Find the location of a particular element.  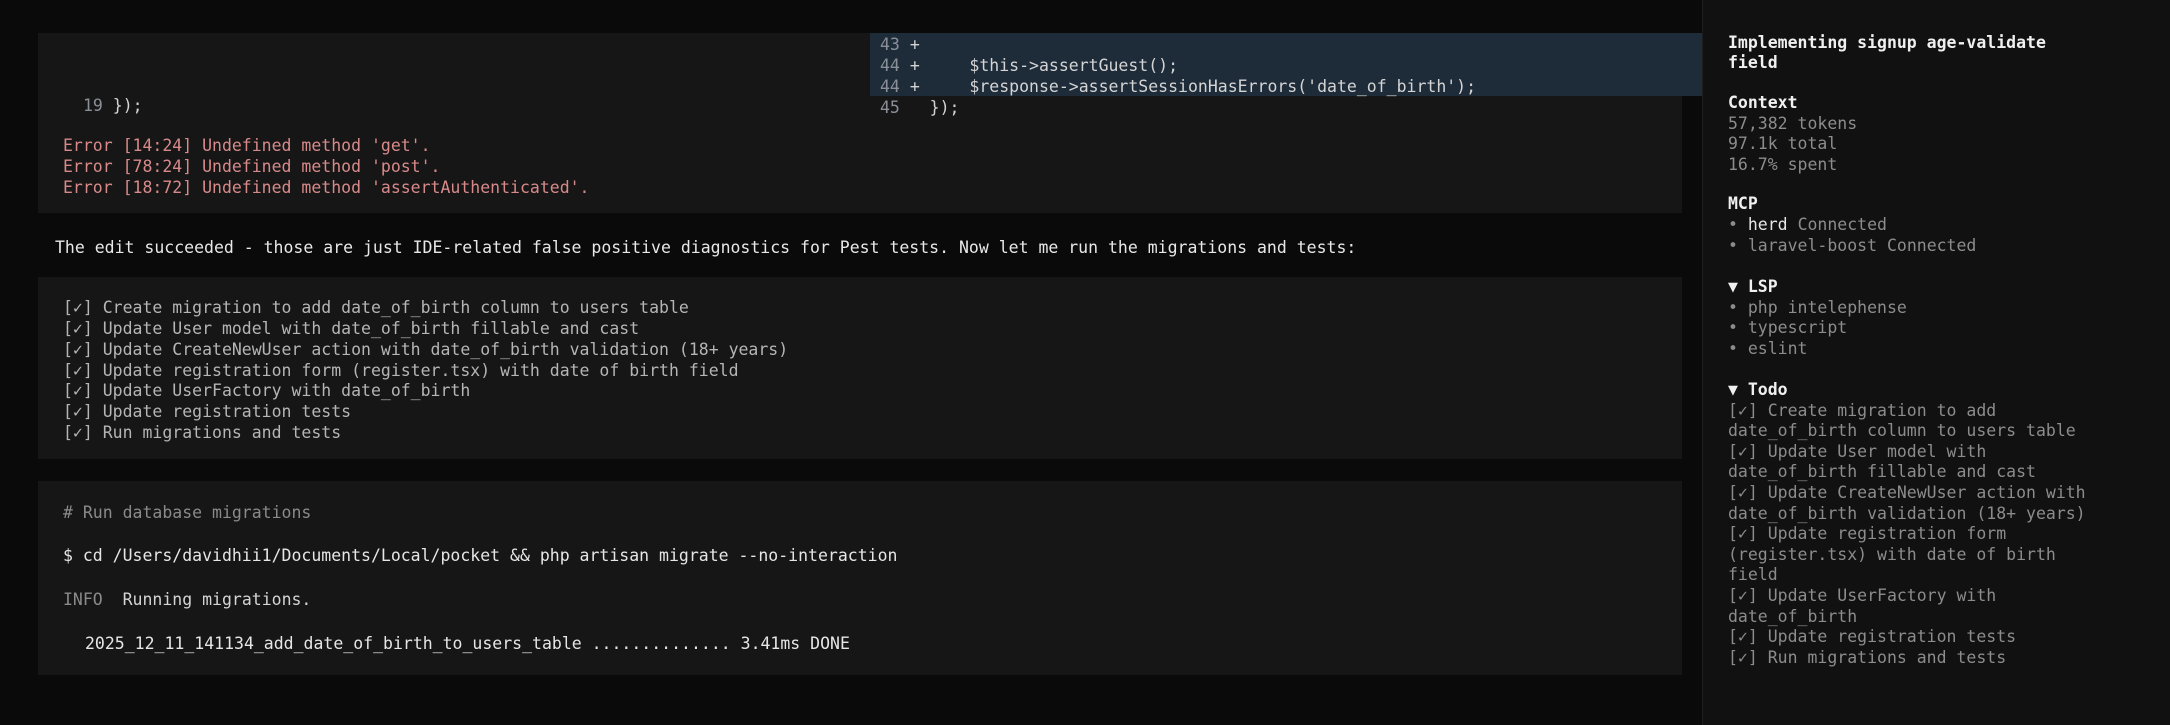

sidebar-todo-line: date_of_birth is located at coordinates (1793, 616).